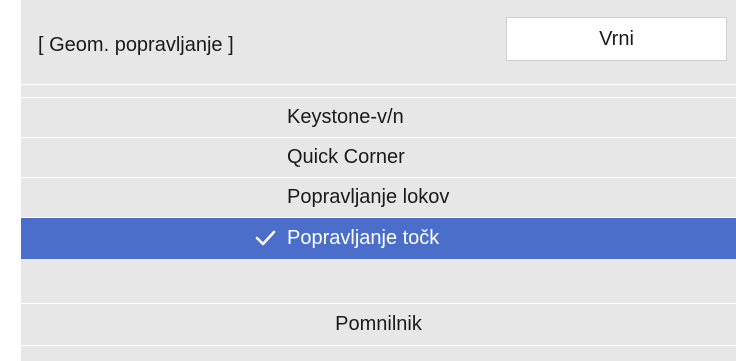 The width and height of the screenshot is (736, 361). Describe the element at coordinates (136, 45) in the screenshot. I see `page-title: [ Geom. popravljanje ]` at that location.